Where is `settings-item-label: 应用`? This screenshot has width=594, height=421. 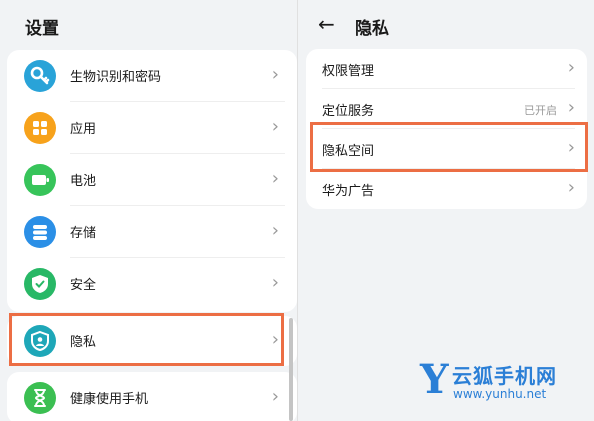 settings-item-label: 应用 is located at coordinates (83, 129).